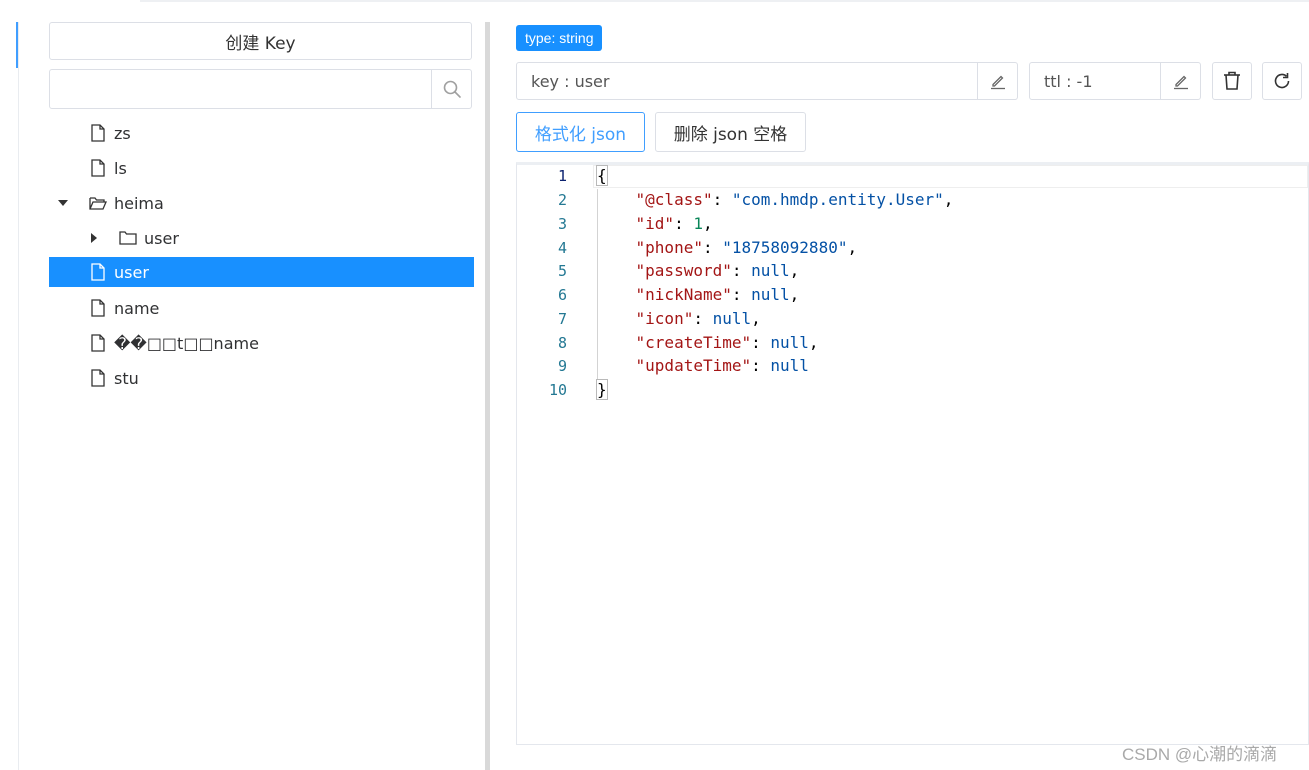 Image resolution: width=1309 pixels, height=770 pixels. I want to click on tree-item-user-folder: user, so click(261, 238).